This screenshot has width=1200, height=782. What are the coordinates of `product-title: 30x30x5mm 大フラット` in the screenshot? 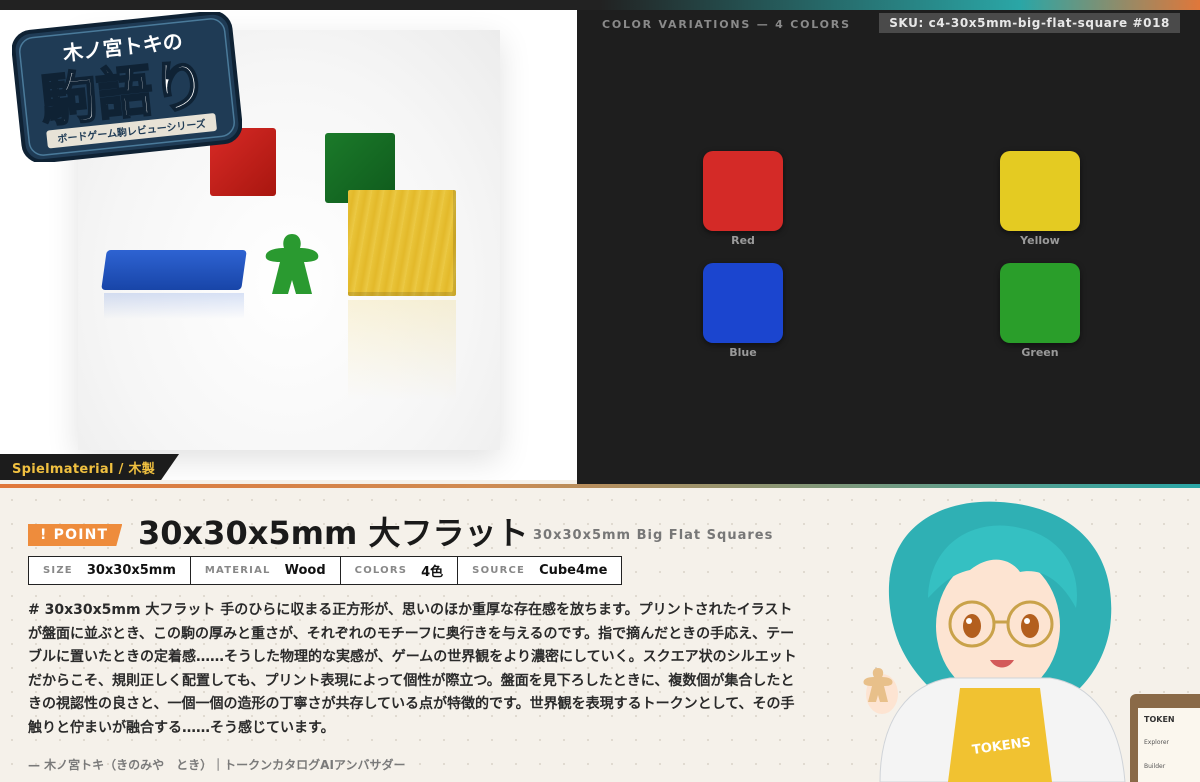 It's located at (333, 533).